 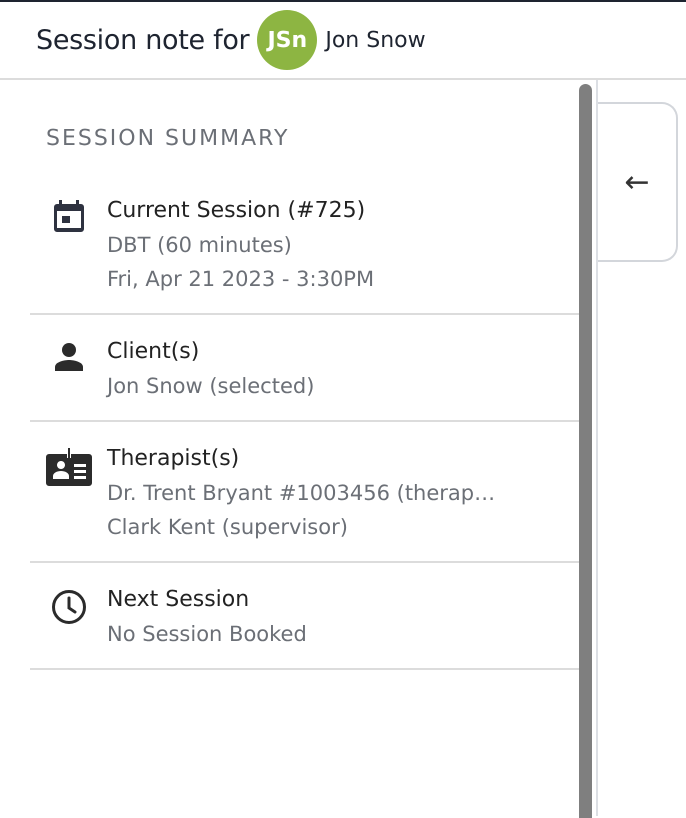 I want to click on id-badge-icon, so click(x=68, y=467).